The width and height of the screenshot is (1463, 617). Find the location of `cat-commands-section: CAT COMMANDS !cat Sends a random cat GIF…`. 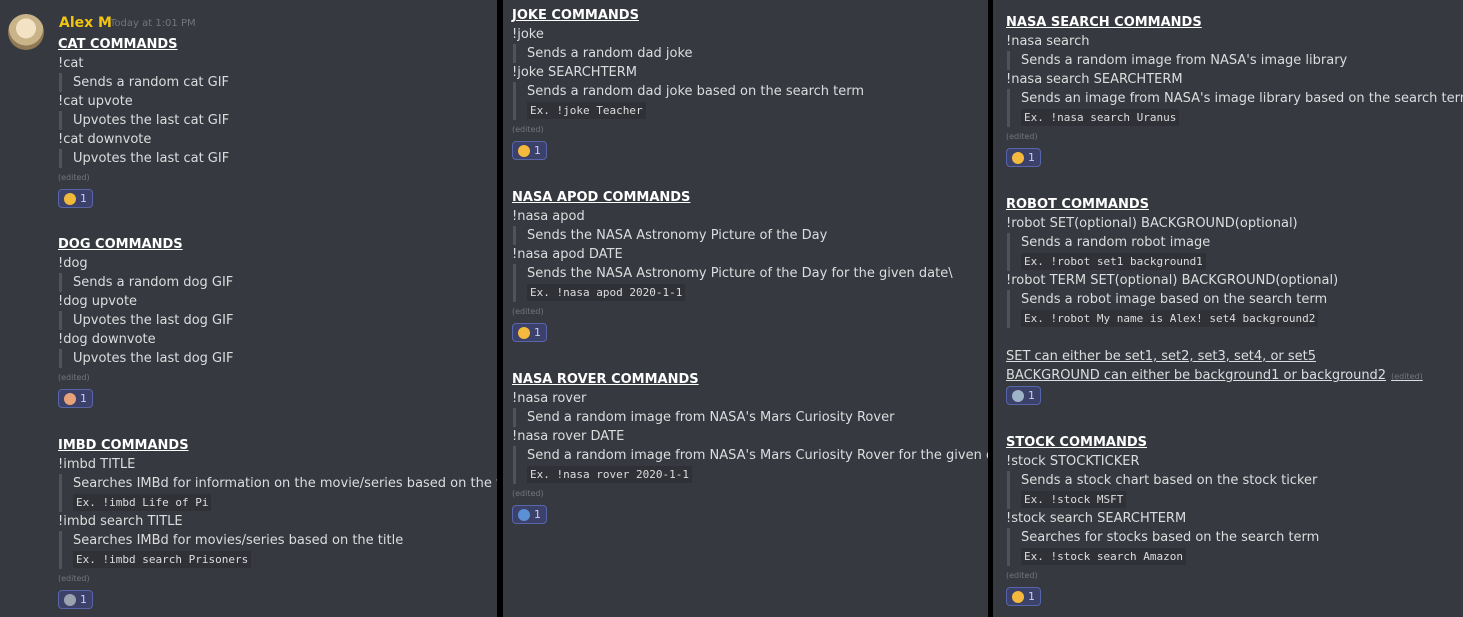

cat-commands-section: CAT COMMANDS !cat Sends a random cat GIF… is located at coordinates (143, 122).